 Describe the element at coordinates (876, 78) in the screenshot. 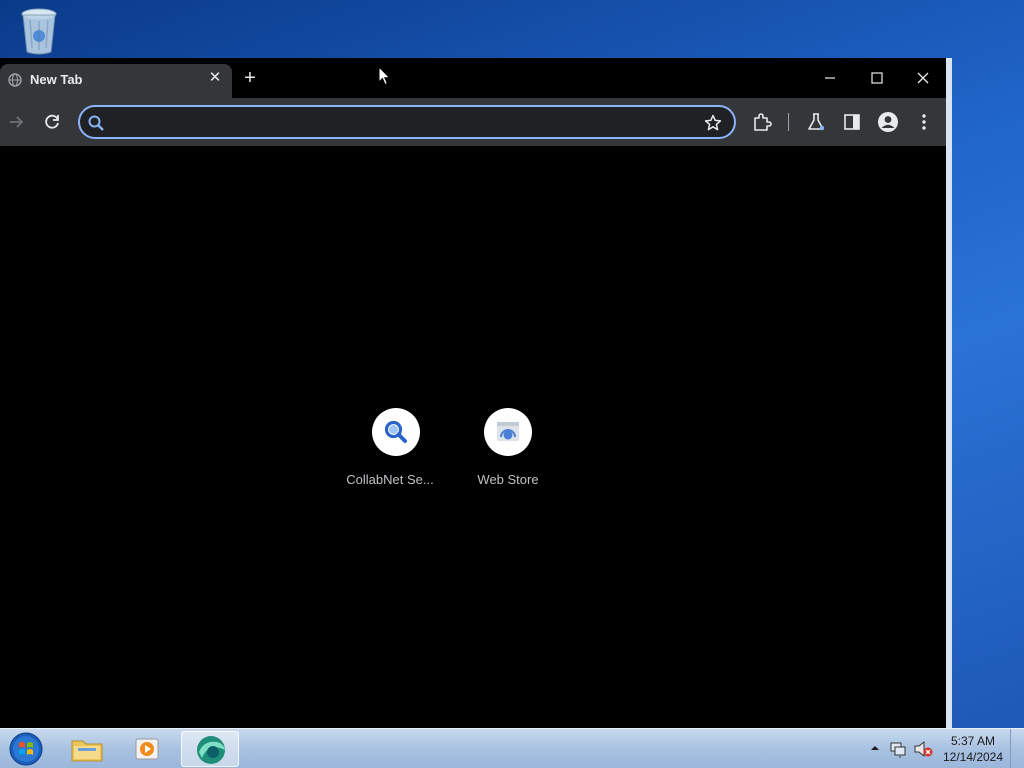

I see `maximize-button` at that location.